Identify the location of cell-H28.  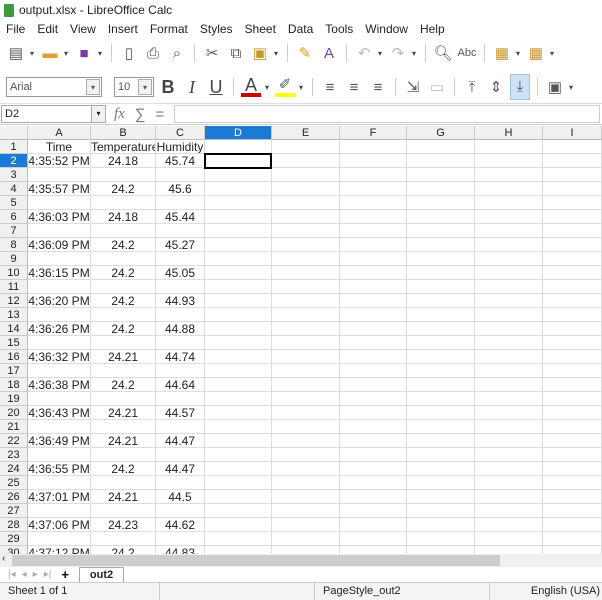
(509, 525).